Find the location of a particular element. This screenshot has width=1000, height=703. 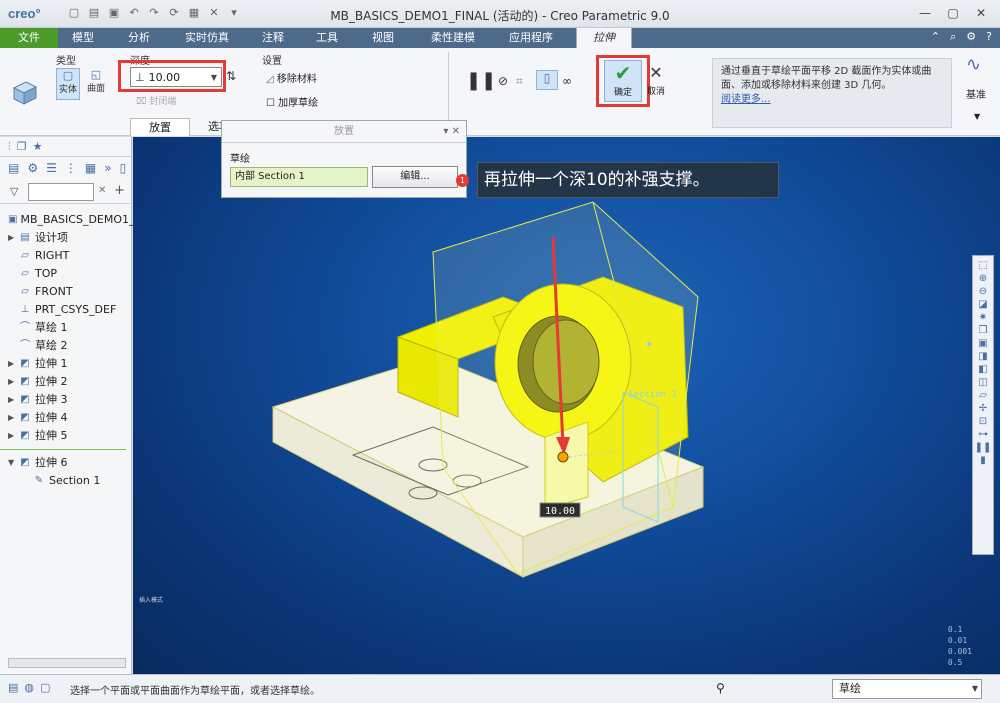

datum-icon: ∿ is located at coordinates (973, 64).